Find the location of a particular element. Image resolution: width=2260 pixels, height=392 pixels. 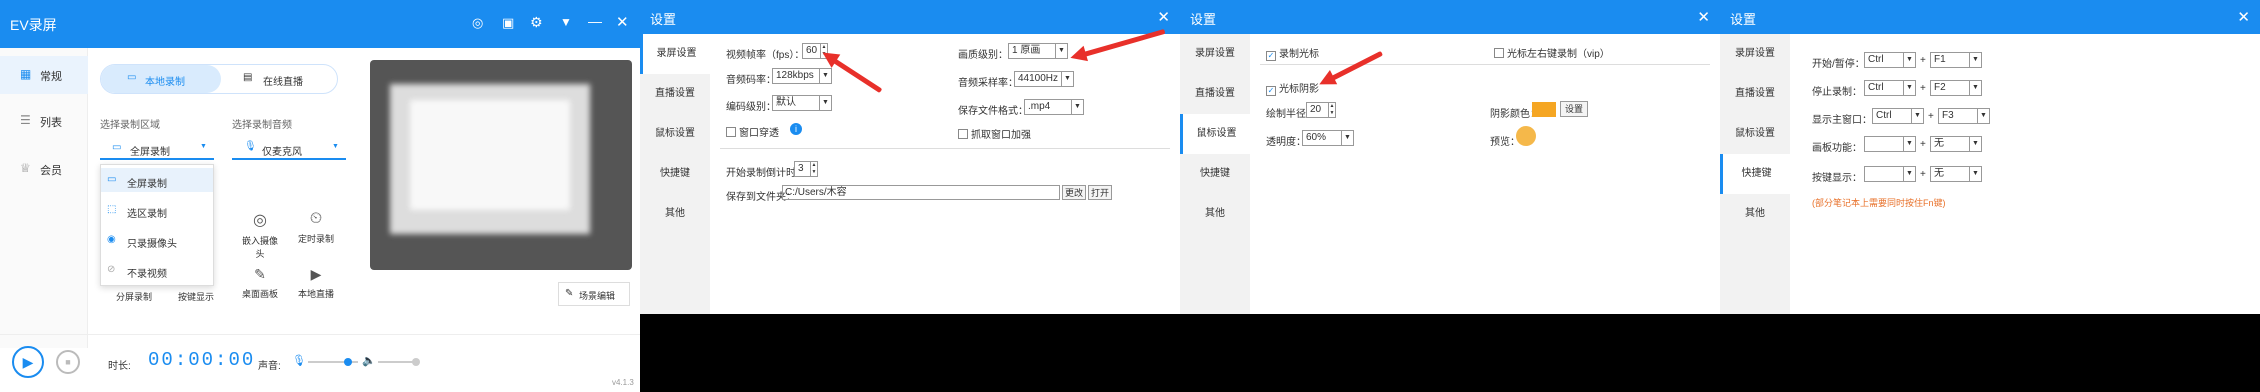

minimize-icon: — is located at coordinates (595, 21).